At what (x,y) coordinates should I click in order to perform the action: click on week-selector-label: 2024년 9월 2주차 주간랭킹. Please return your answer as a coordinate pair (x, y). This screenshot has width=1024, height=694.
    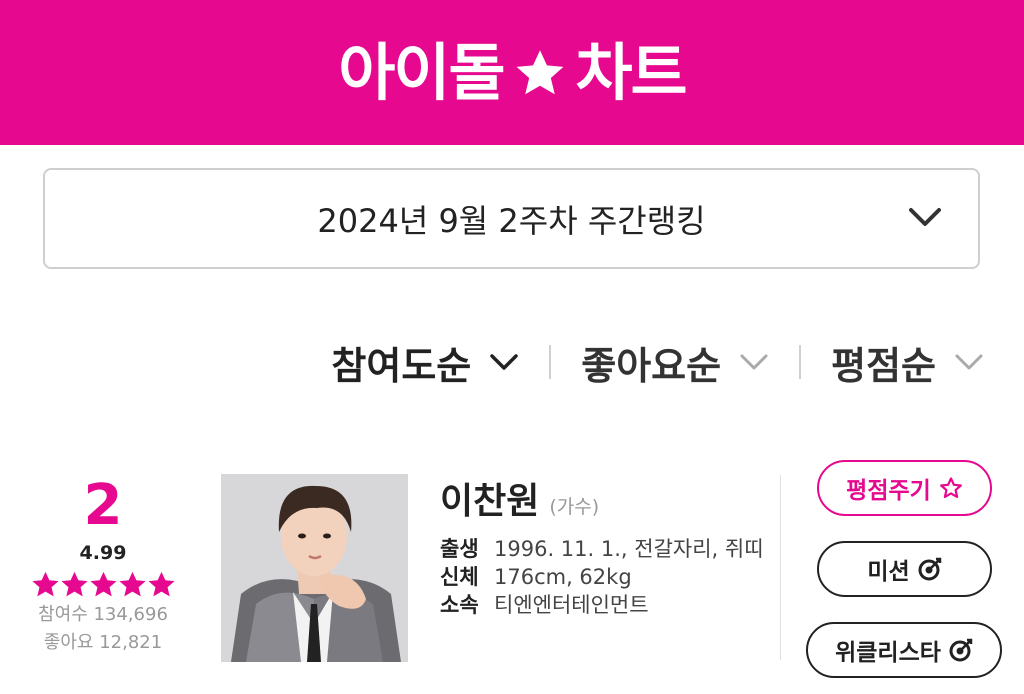
    Looking at the image, I should click on (511, 220).